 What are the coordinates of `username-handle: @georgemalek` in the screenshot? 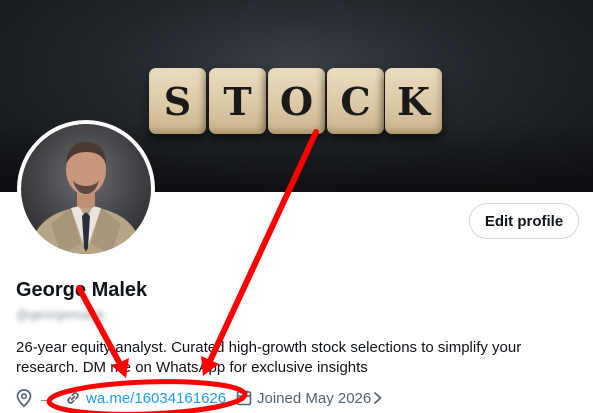 It's located at (60, 314).